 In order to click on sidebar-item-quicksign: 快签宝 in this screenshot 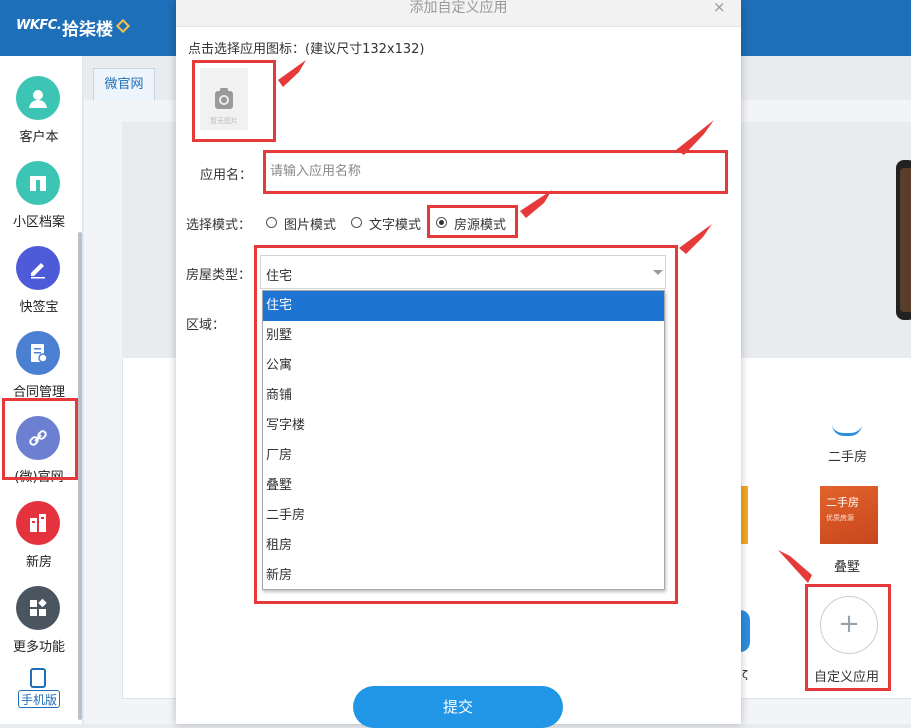, I will do `click(39, 274)`.